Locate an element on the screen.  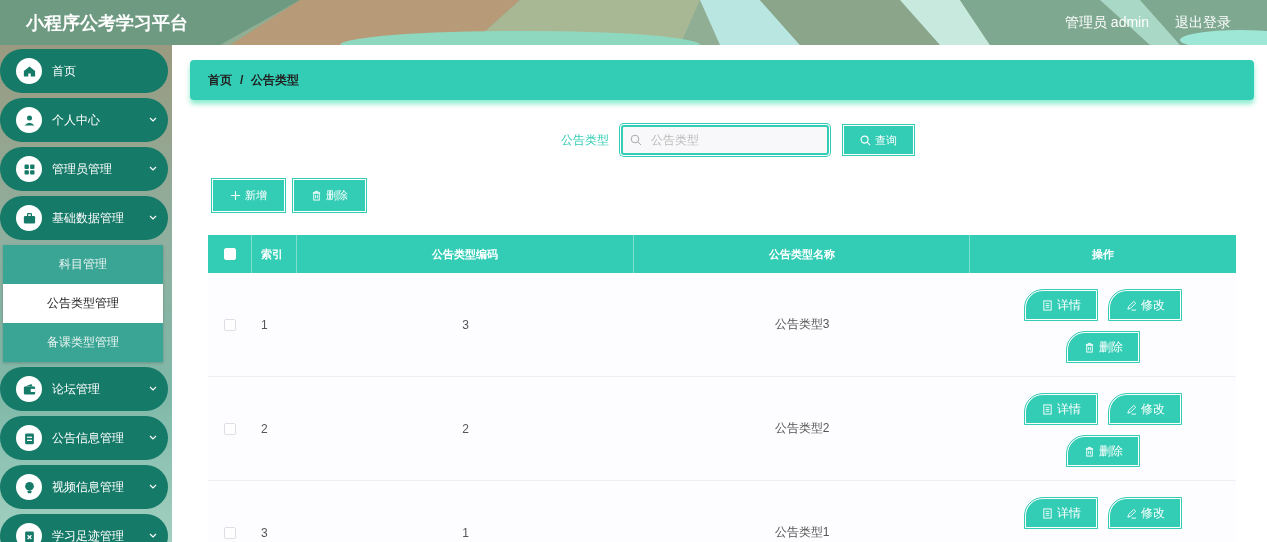
menu-item: 基础数据管理 is located at coordinates (84, 218).